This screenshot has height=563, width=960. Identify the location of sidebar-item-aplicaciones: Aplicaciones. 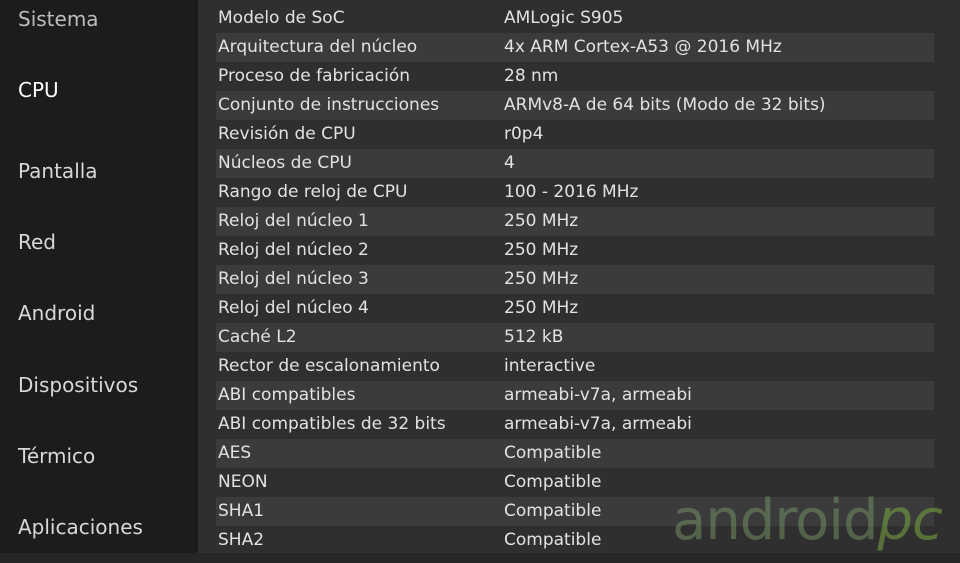
(80, 527).